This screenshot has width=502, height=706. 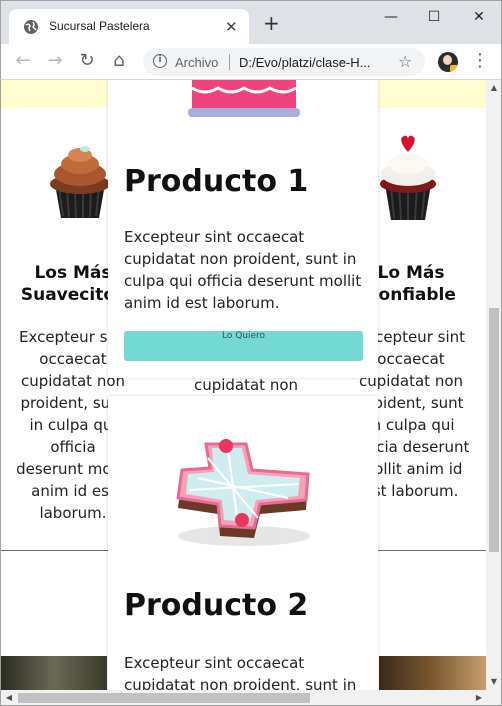 I want to click on forward-button: →, so click(x=55, y=62).